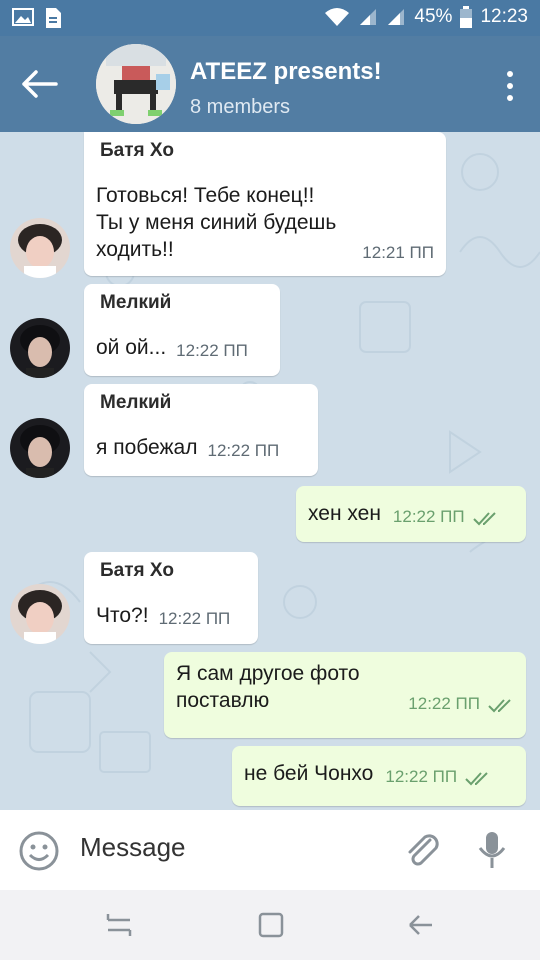 This screenshot has height=960, width=540. Describe the element at coordinates (433, 16) in the screenshot. I see `battery-percent: 45%` at that location.